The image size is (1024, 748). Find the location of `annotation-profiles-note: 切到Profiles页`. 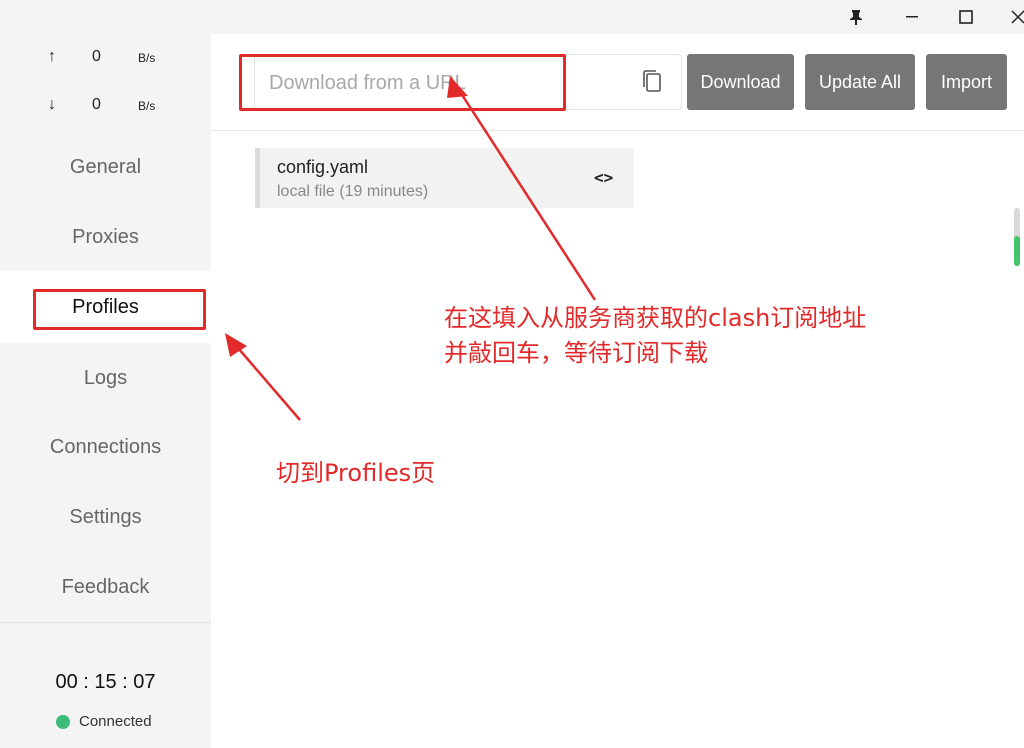

annotation-profiles-note: 切到Profiles页 is located at coordinates (356, 473).